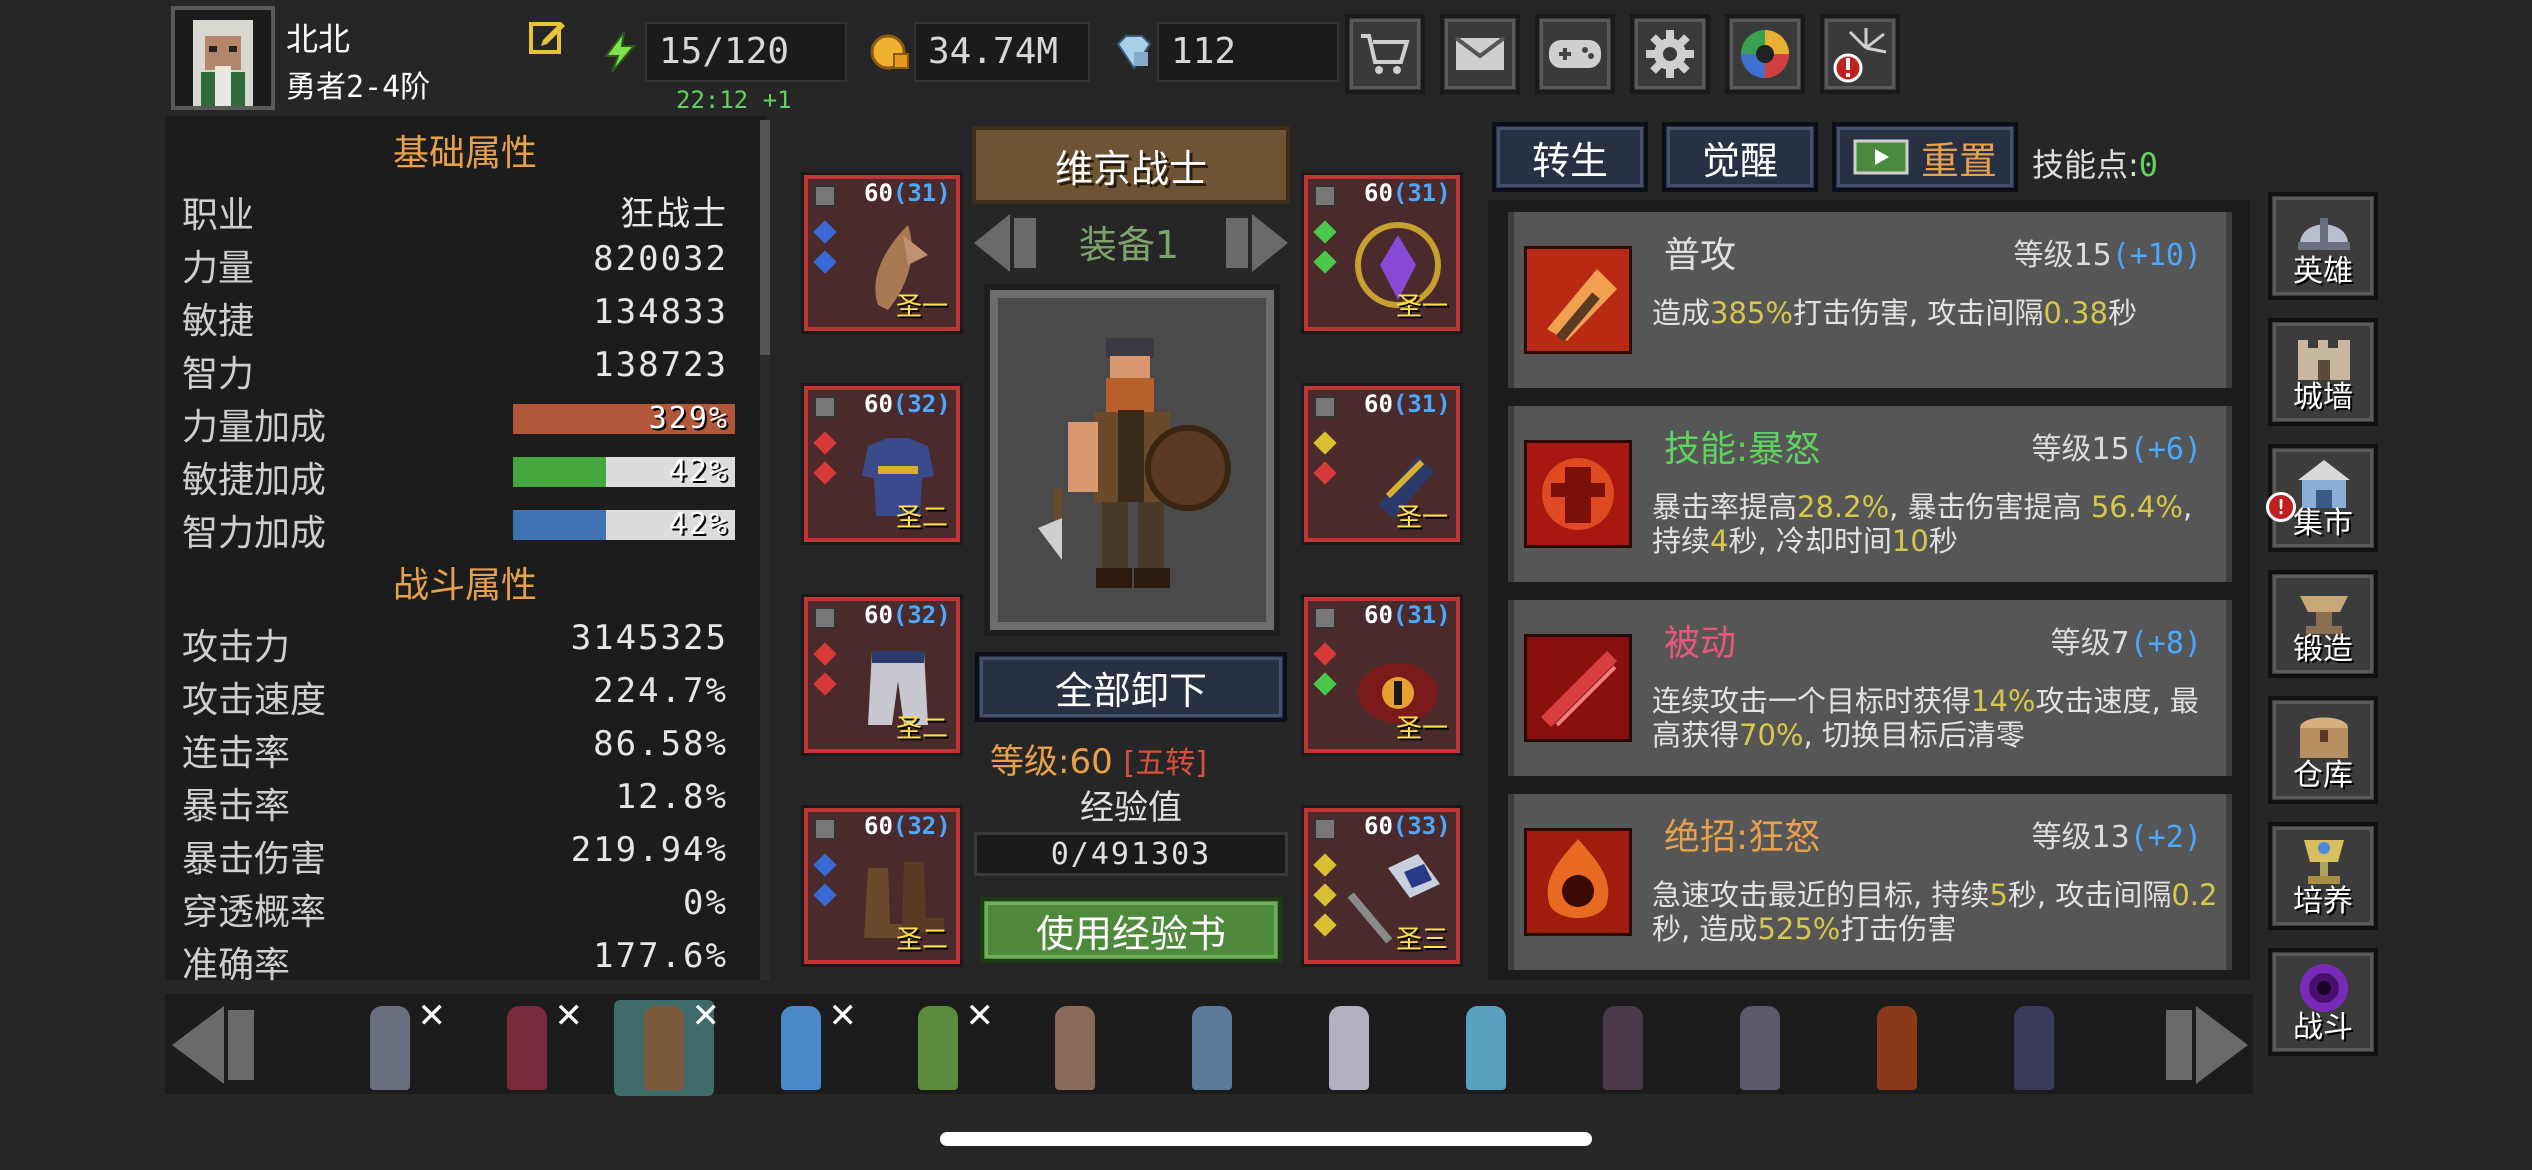  What do you see at coordinates (2323, 901) in the screenshot?
I see `nav-label: 培养` at bounding box center [2323, 901].